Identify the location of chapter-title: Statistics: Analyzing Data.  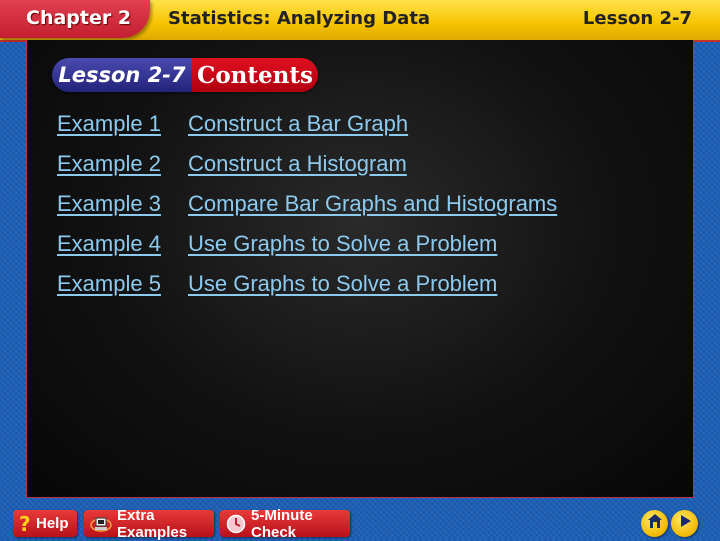
(299, 18).